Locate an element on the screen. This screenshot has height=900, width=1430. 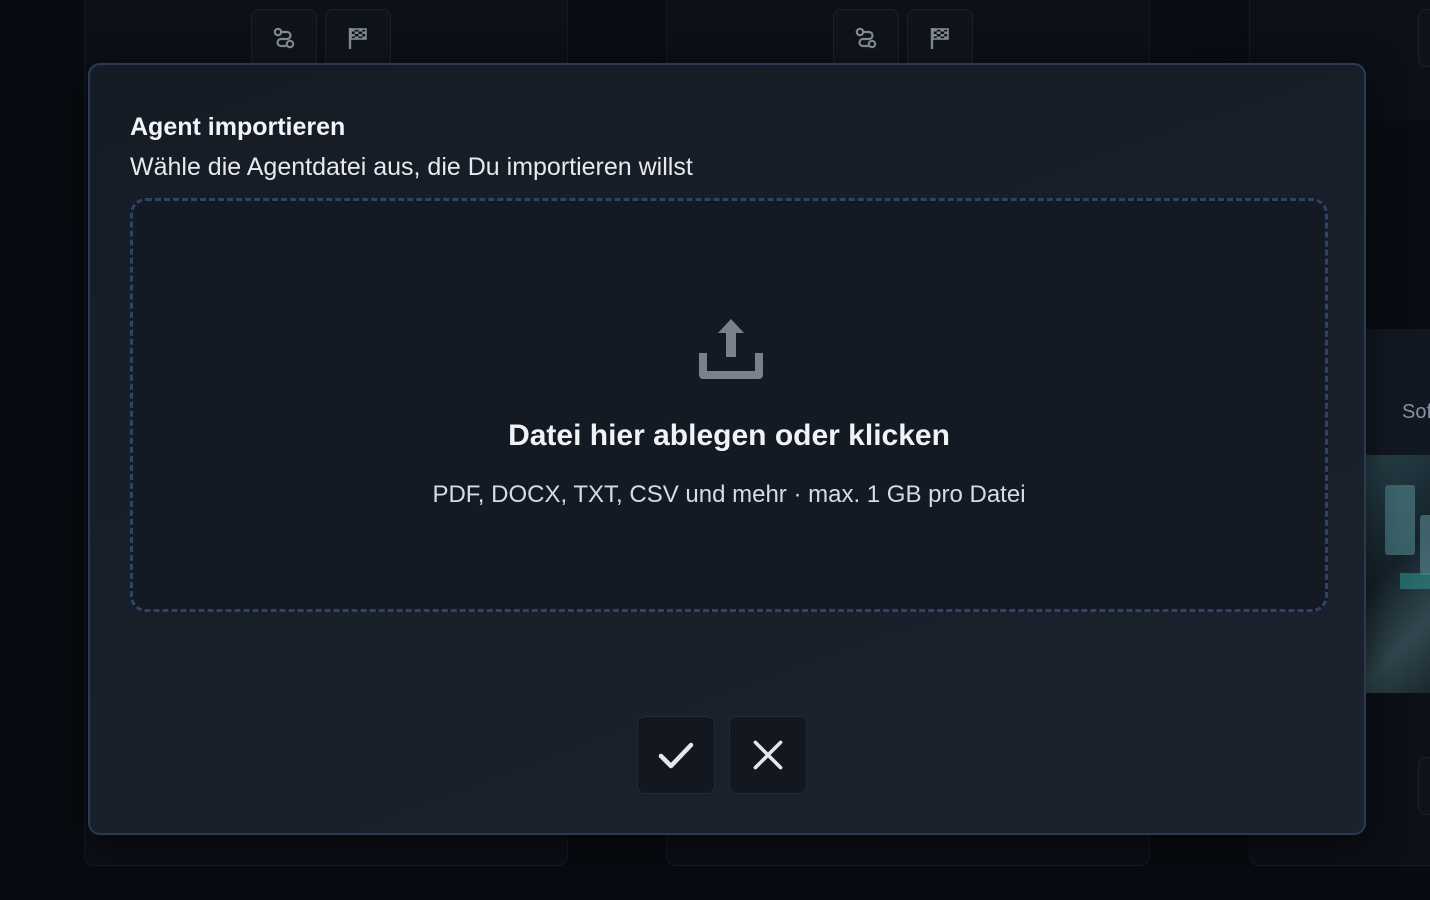
close-icon is located at coordinates (768, 755).